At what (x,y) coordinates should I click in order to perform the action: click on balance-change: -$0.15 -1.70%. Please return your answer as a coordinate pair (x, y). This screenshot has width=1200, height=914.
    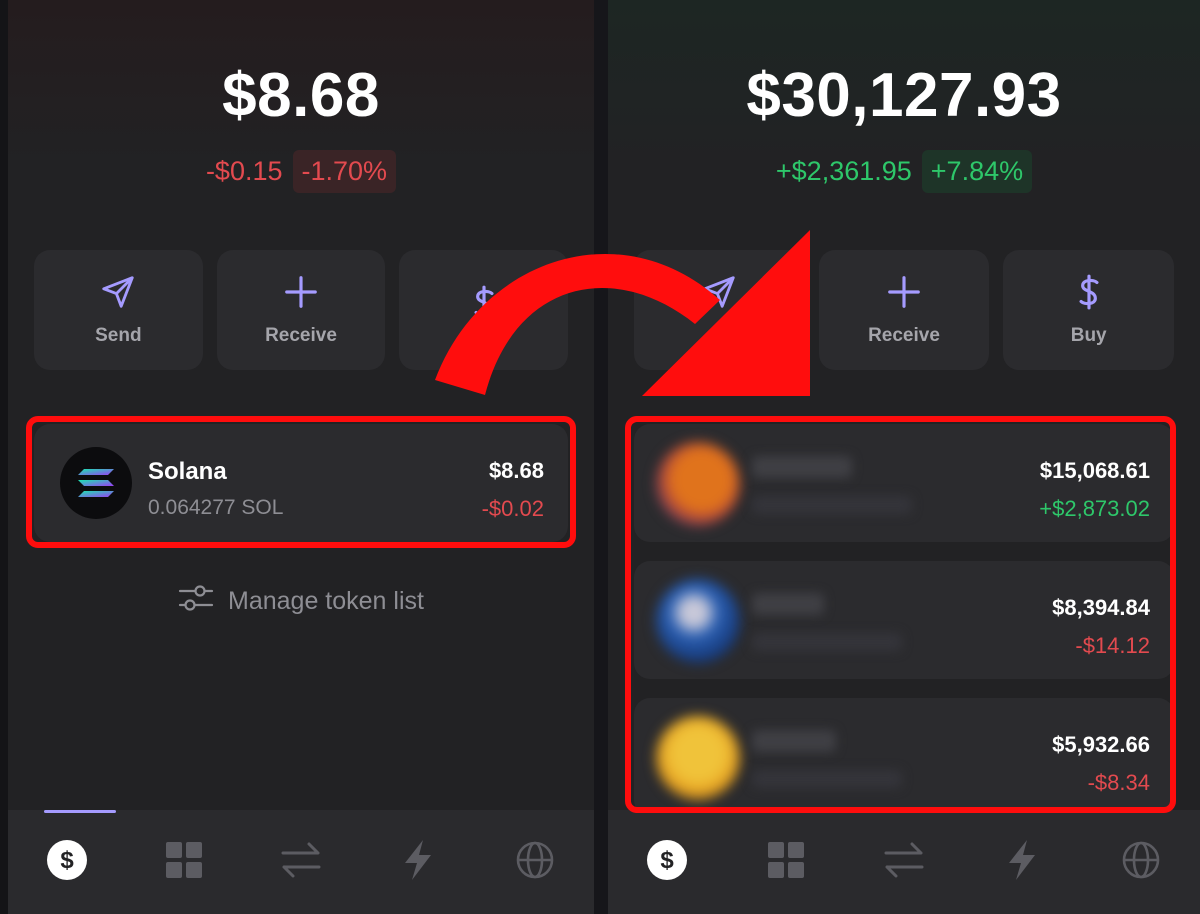
    Looking at the image, I should click on (301, 171).